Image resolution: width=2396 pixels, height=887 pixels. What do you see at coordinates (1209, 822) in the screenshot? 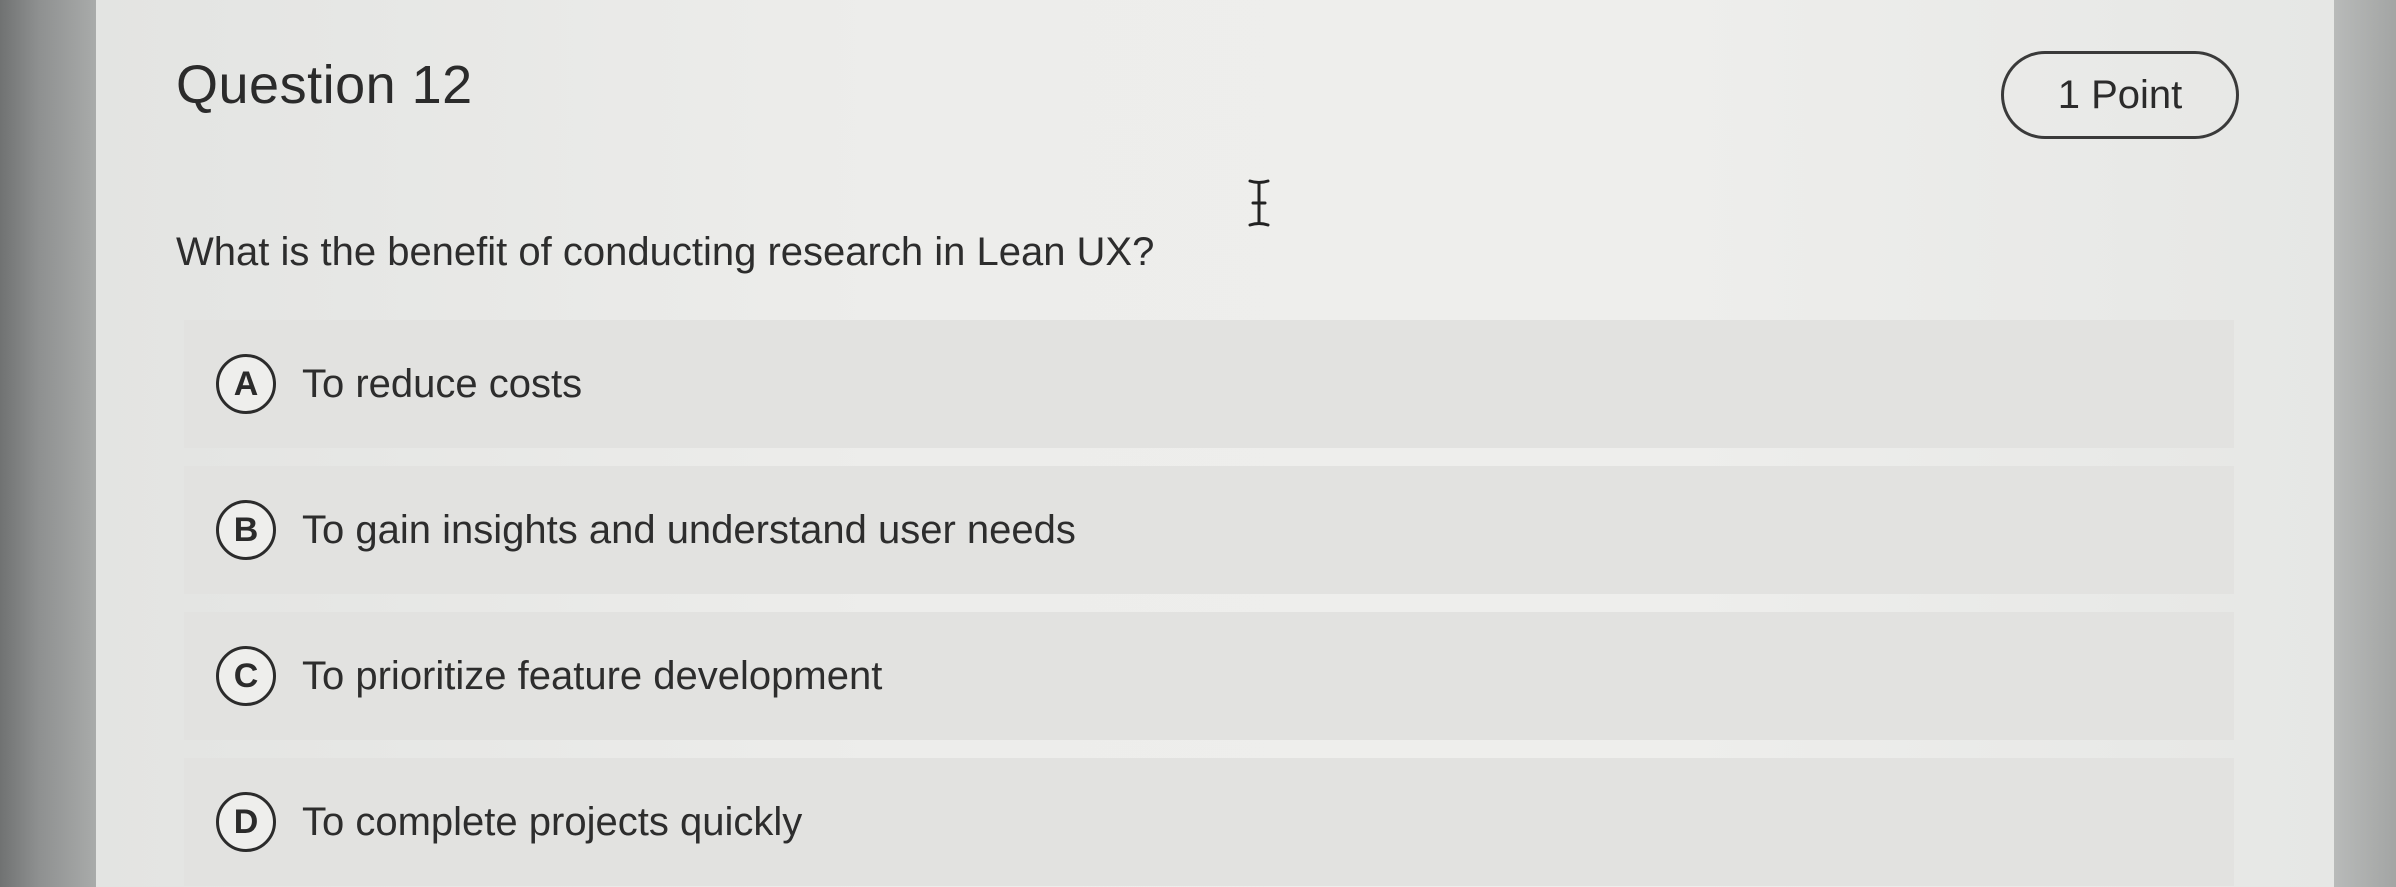
I see `option-d: D To complete projects quickly` at bounding box center [1209, 822].